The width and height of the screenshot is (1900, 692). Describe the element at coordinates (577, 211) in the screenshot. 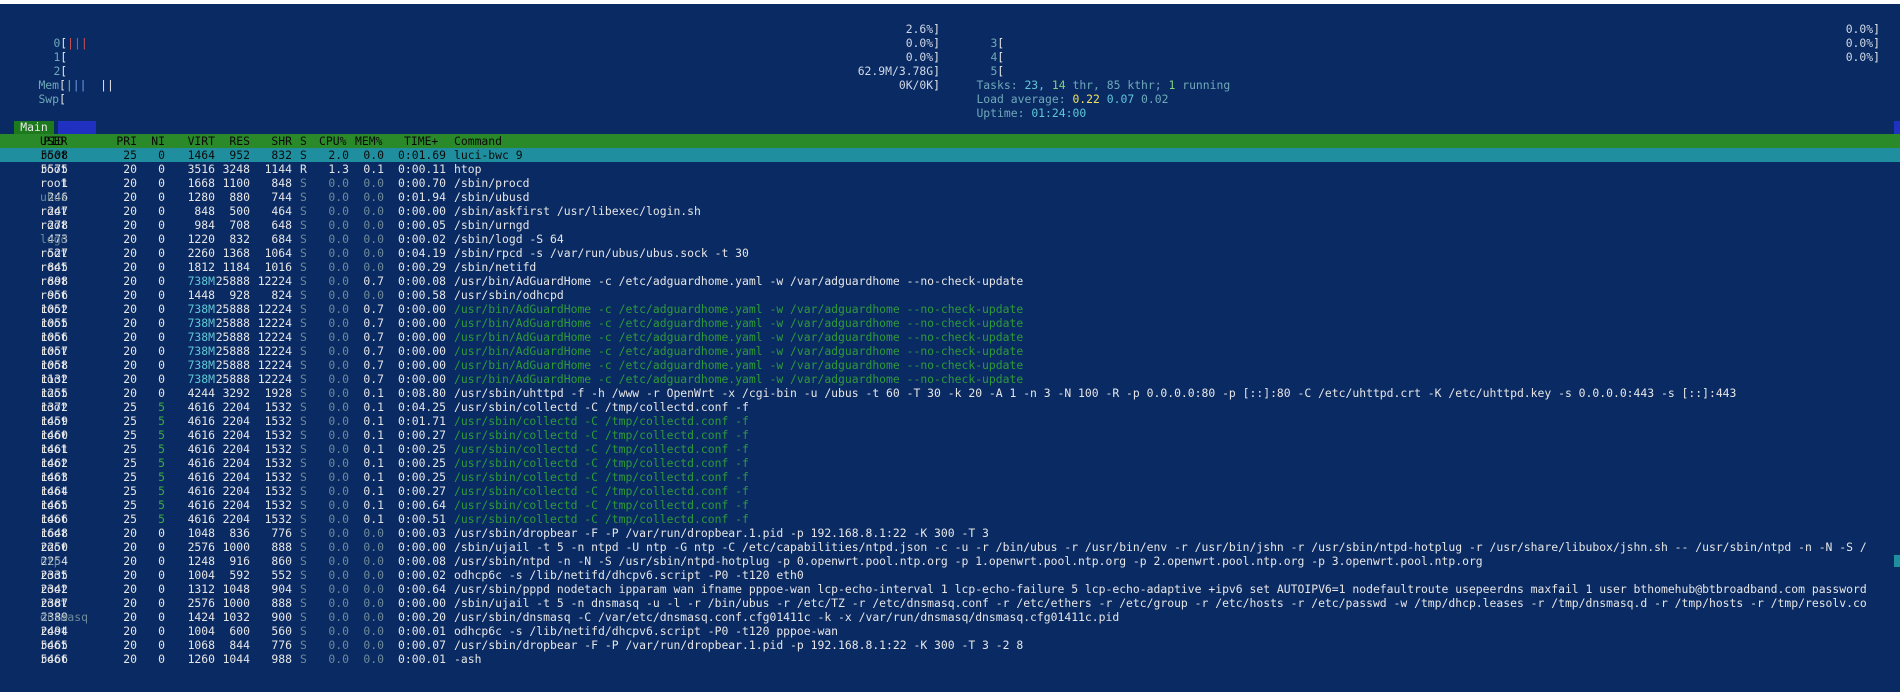

I see `process-command: /sbin/askfirst /usr/libexec/login.sh` at that location.